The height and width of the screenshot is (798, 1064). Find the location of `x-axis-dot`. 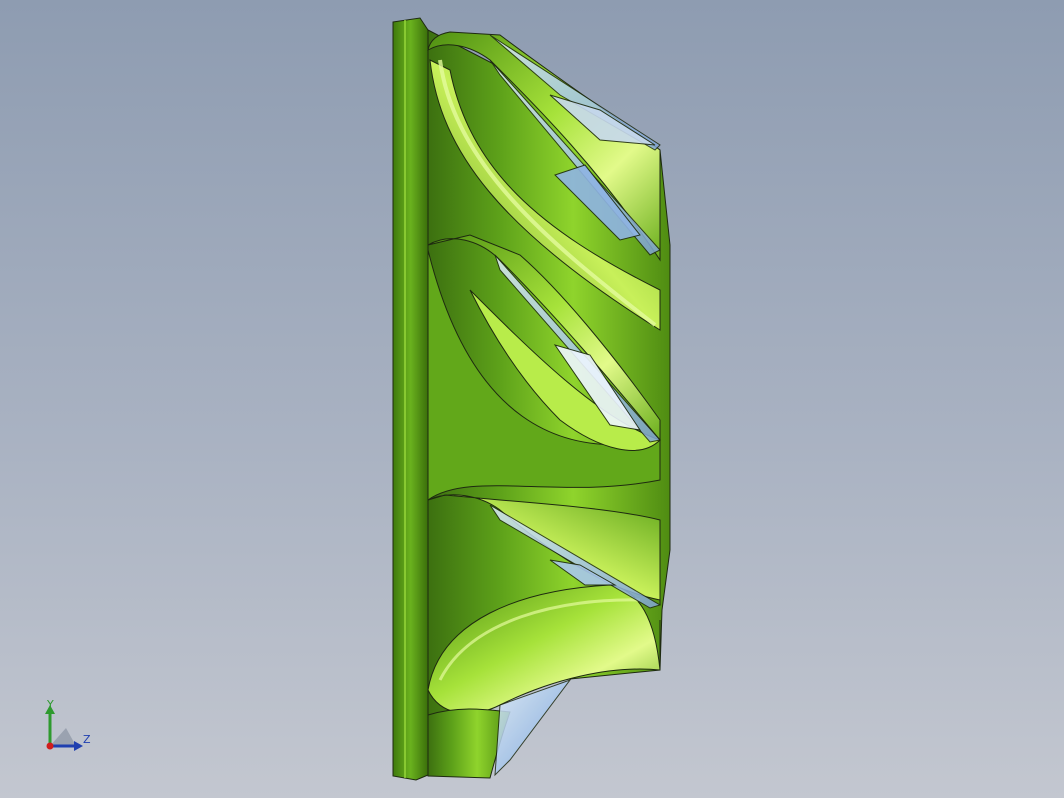

x-axis-dot is located at coordinates (50, 746).